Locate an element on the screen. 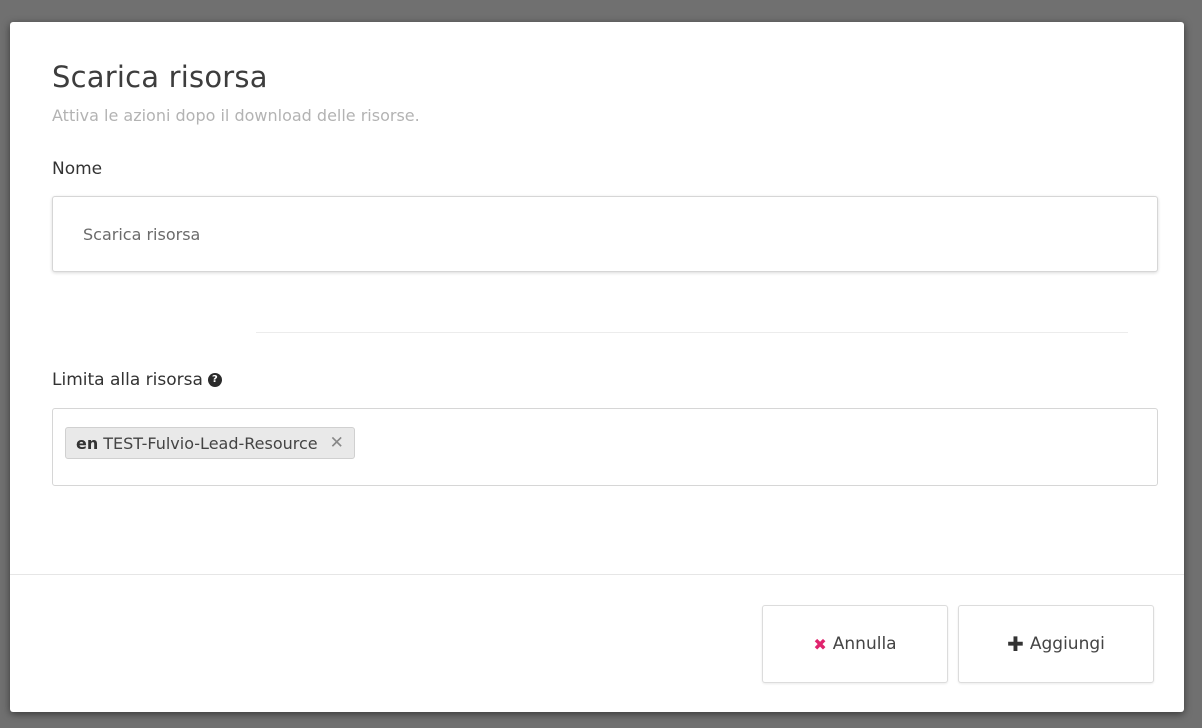 This screenshot has width=1202, height=728. add-button: ✚ Aggiungi is located at coordinates (1056, 644).